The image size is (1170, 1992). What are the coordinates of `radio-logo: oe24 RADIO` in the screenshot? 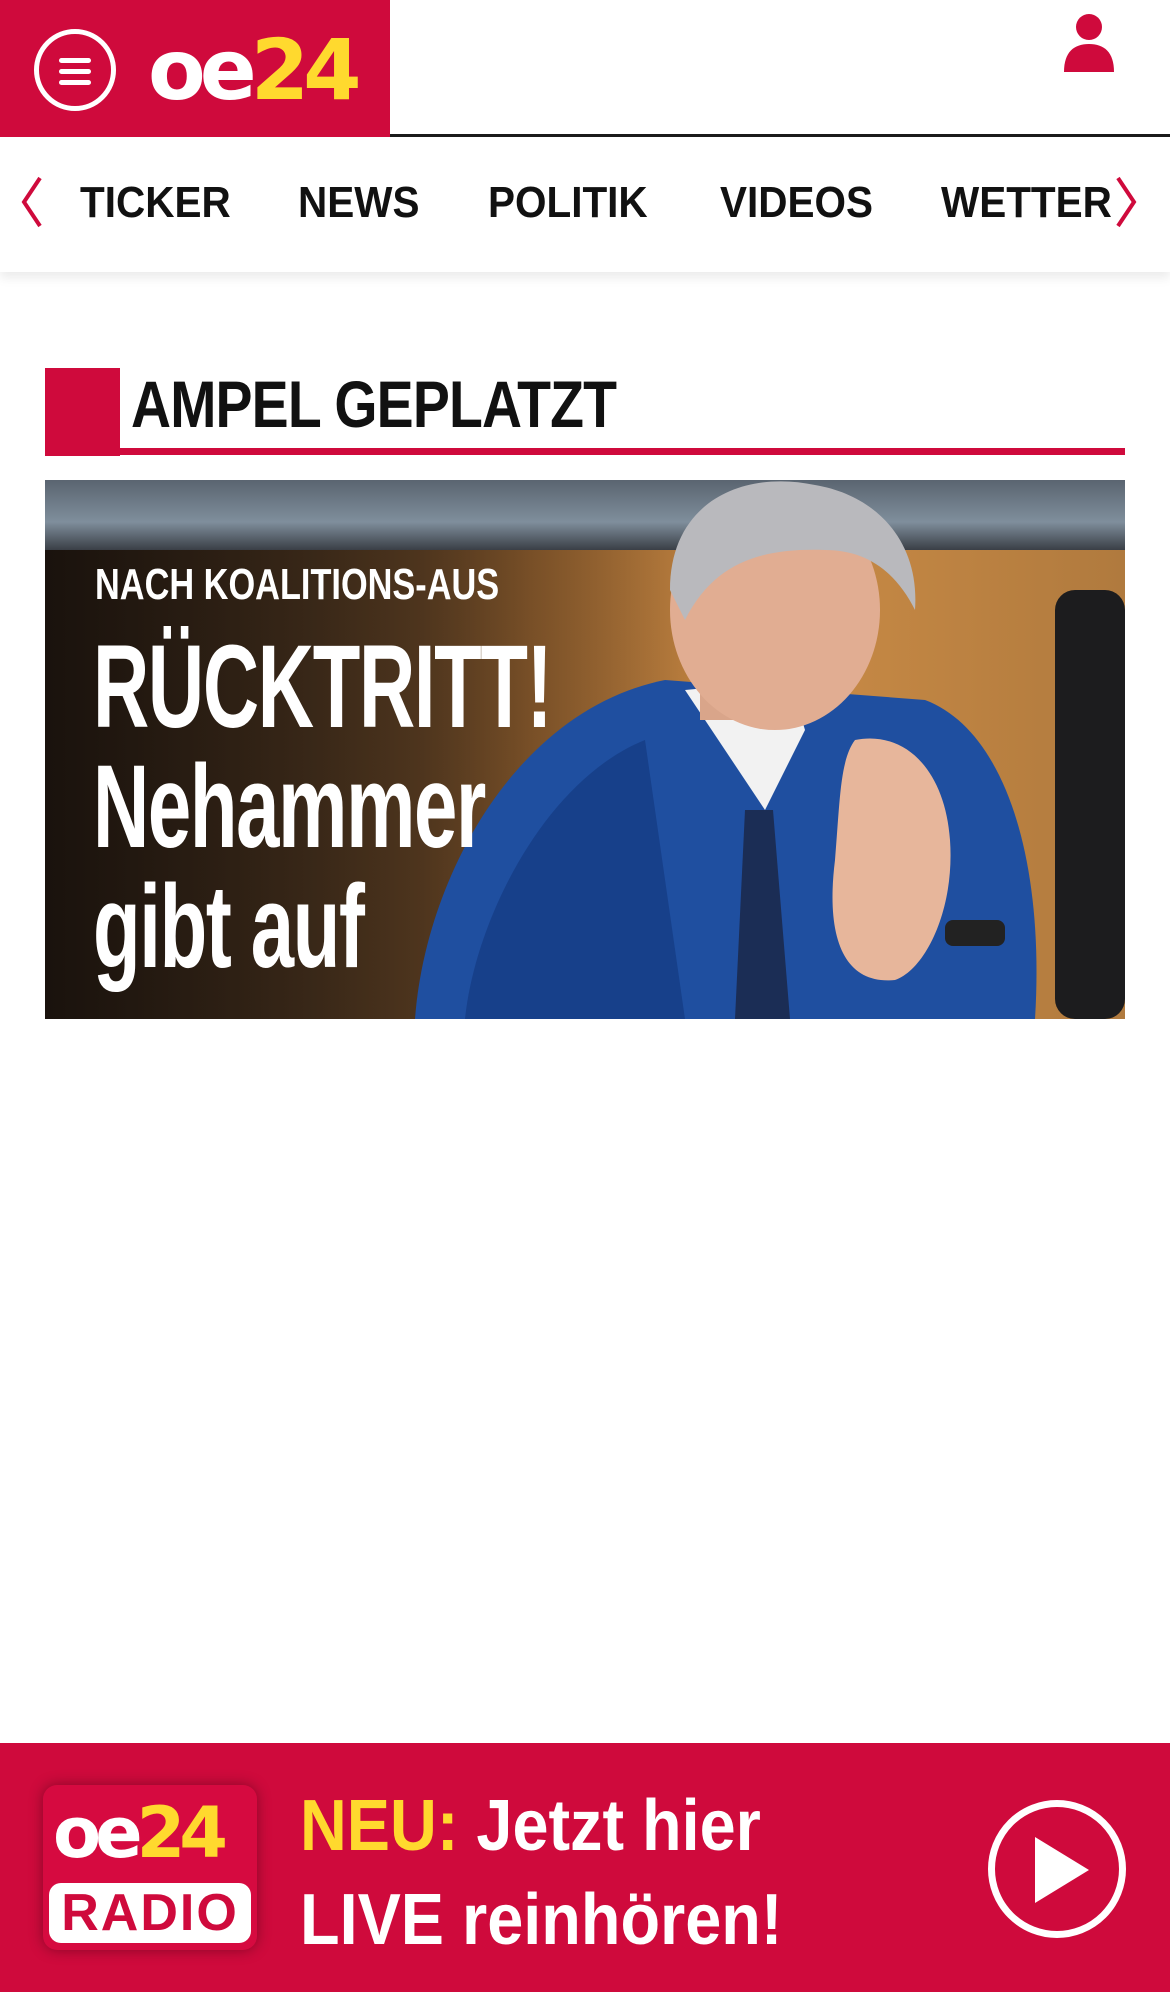 It's located at (150, 1867).